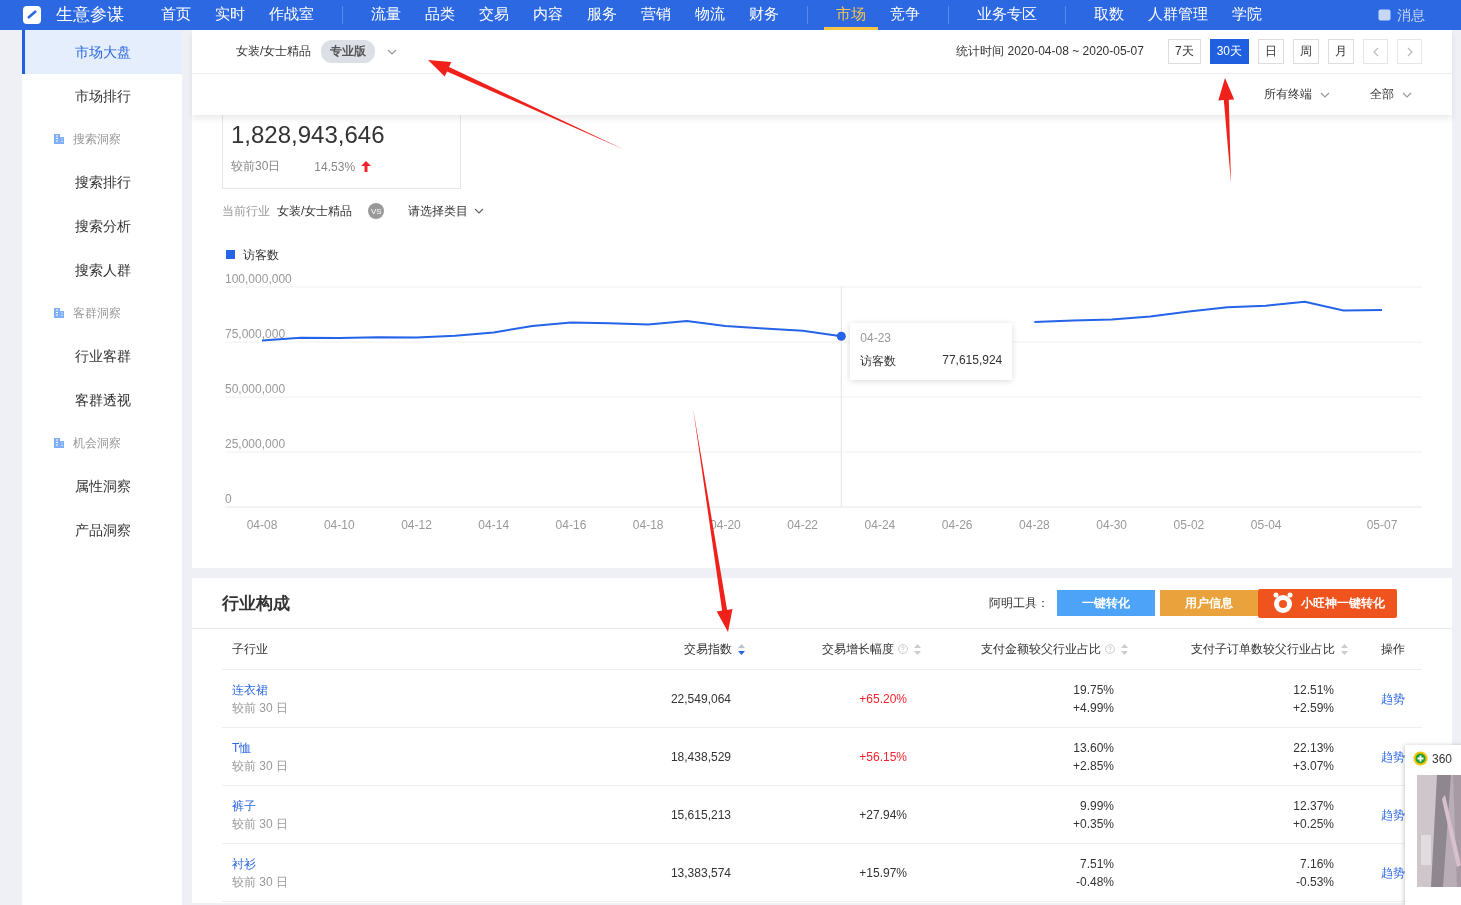  What do you see at coordinates (250, 689) in the screenshot?
I see `subindustry-link: 连衣裙` at bounding box center [250, 689].